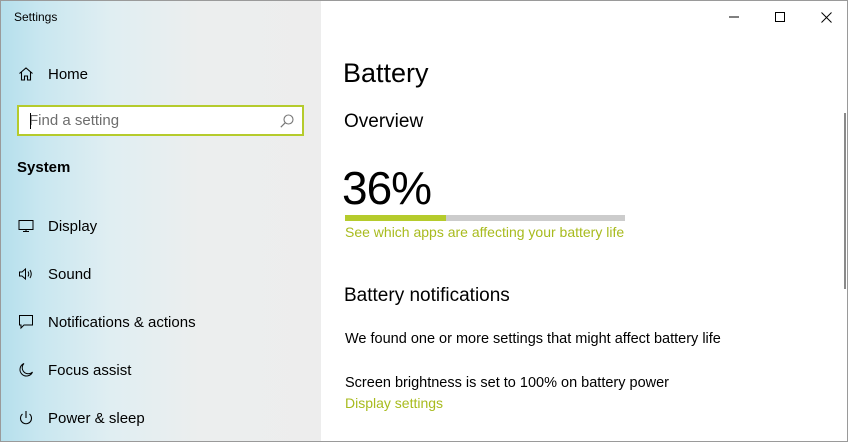  What do you see at coordinates (73, 226) in the screenshot?
I see `sidebar-item-label: Display` at bounding box center [73, 226].